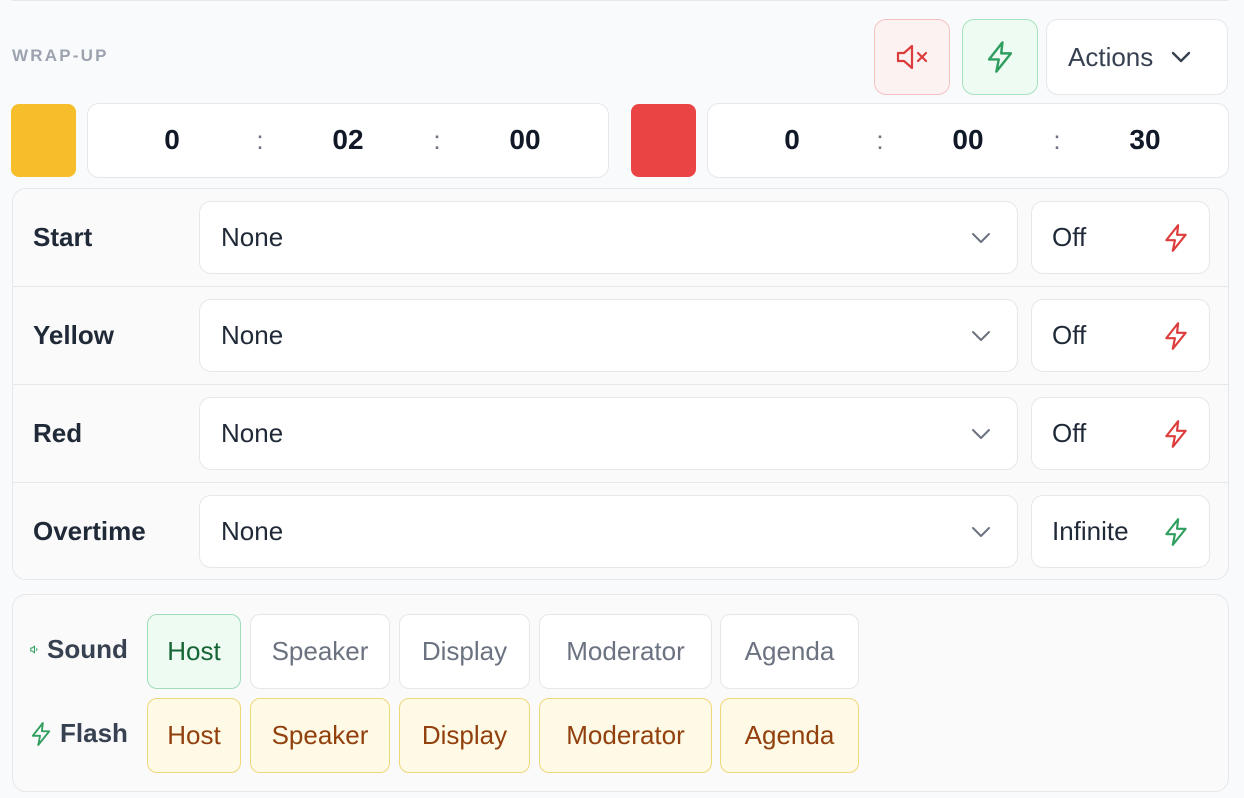  I want to click on section-title: WRAP-UP, so click(60, 55).